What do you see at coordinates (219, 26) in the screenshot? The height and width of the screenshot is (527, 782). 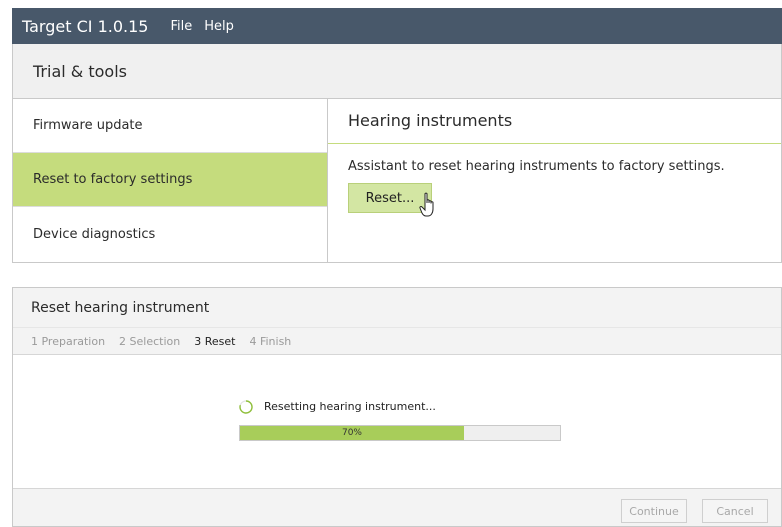 I see `menu-help: Help` at bounding box center [219, 26].